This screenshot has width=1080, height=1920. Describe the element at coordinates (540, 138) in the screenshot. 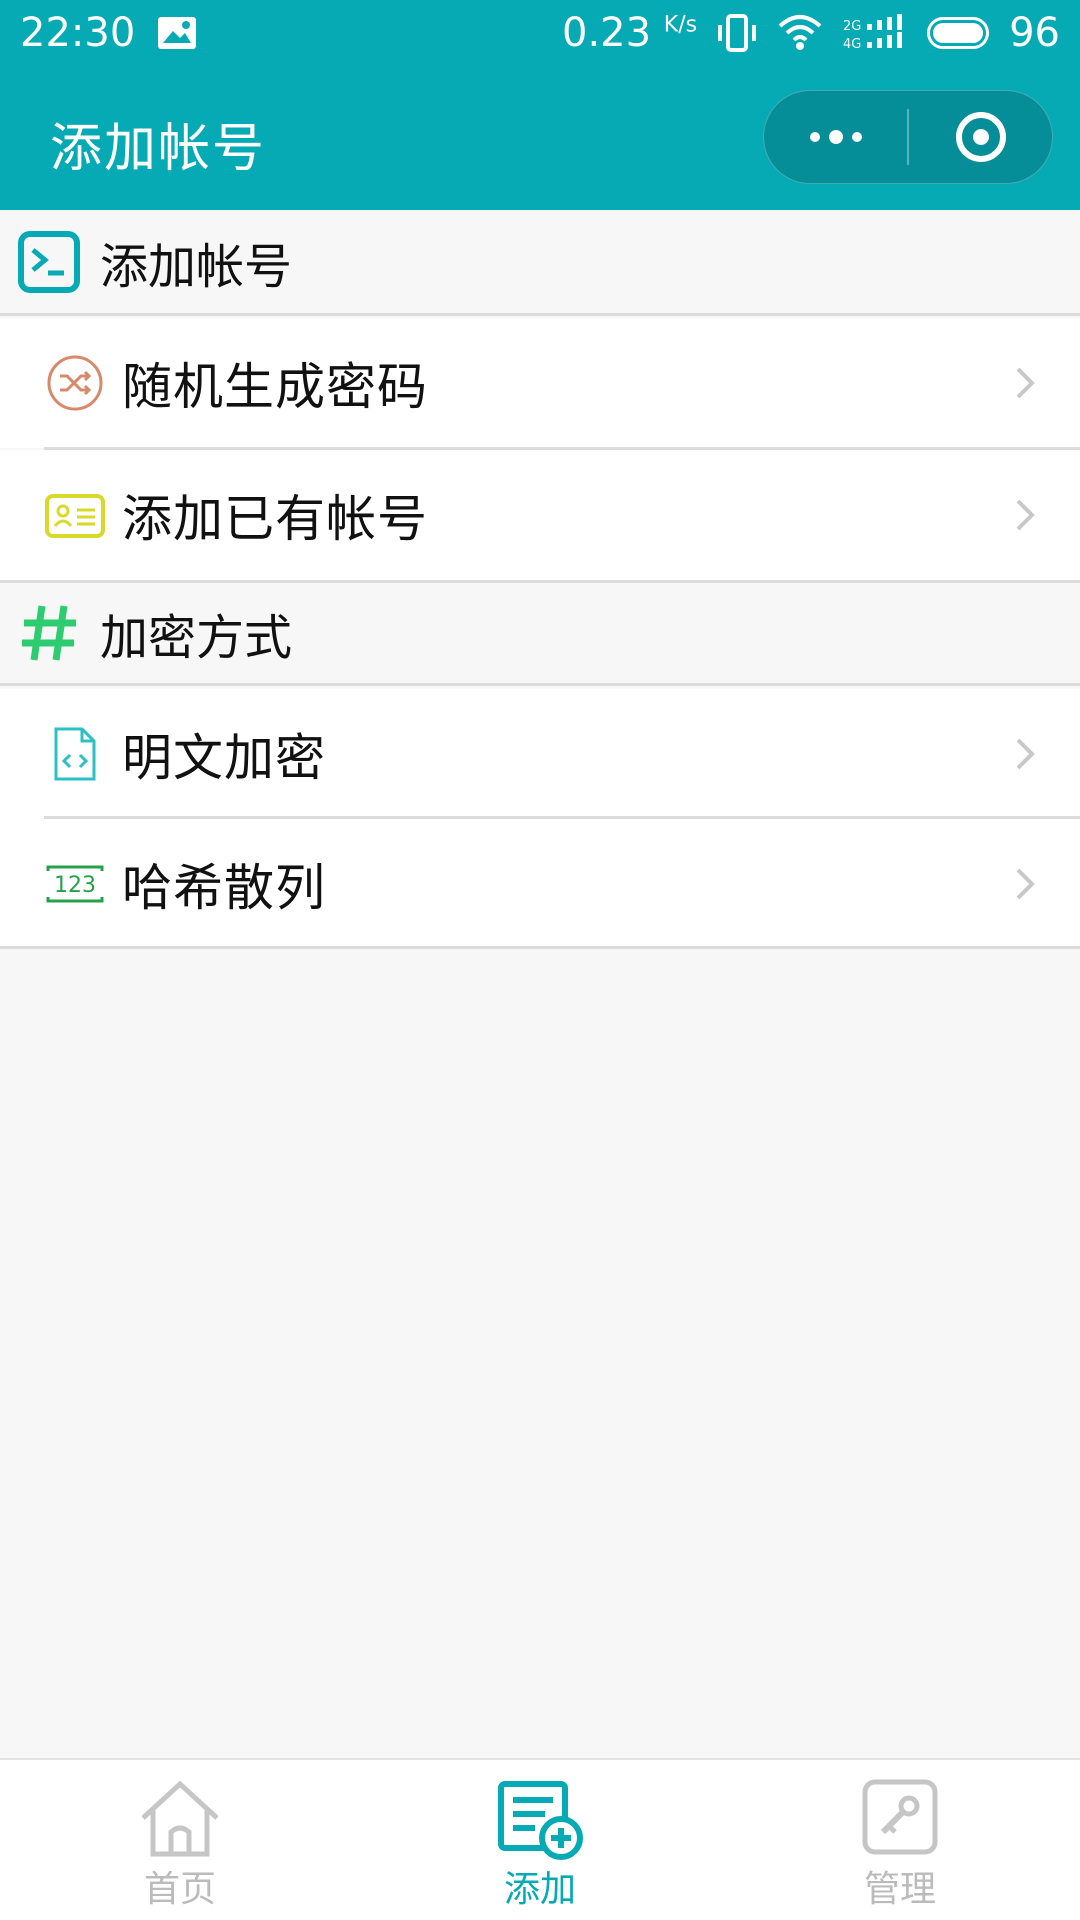

I see `title-bar: 添加帐号` at that location.